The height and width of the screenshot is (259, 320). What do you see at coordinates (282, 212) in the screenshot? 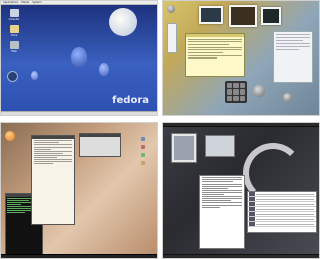
I see `music-library-window` at bounding box center [282, 212].